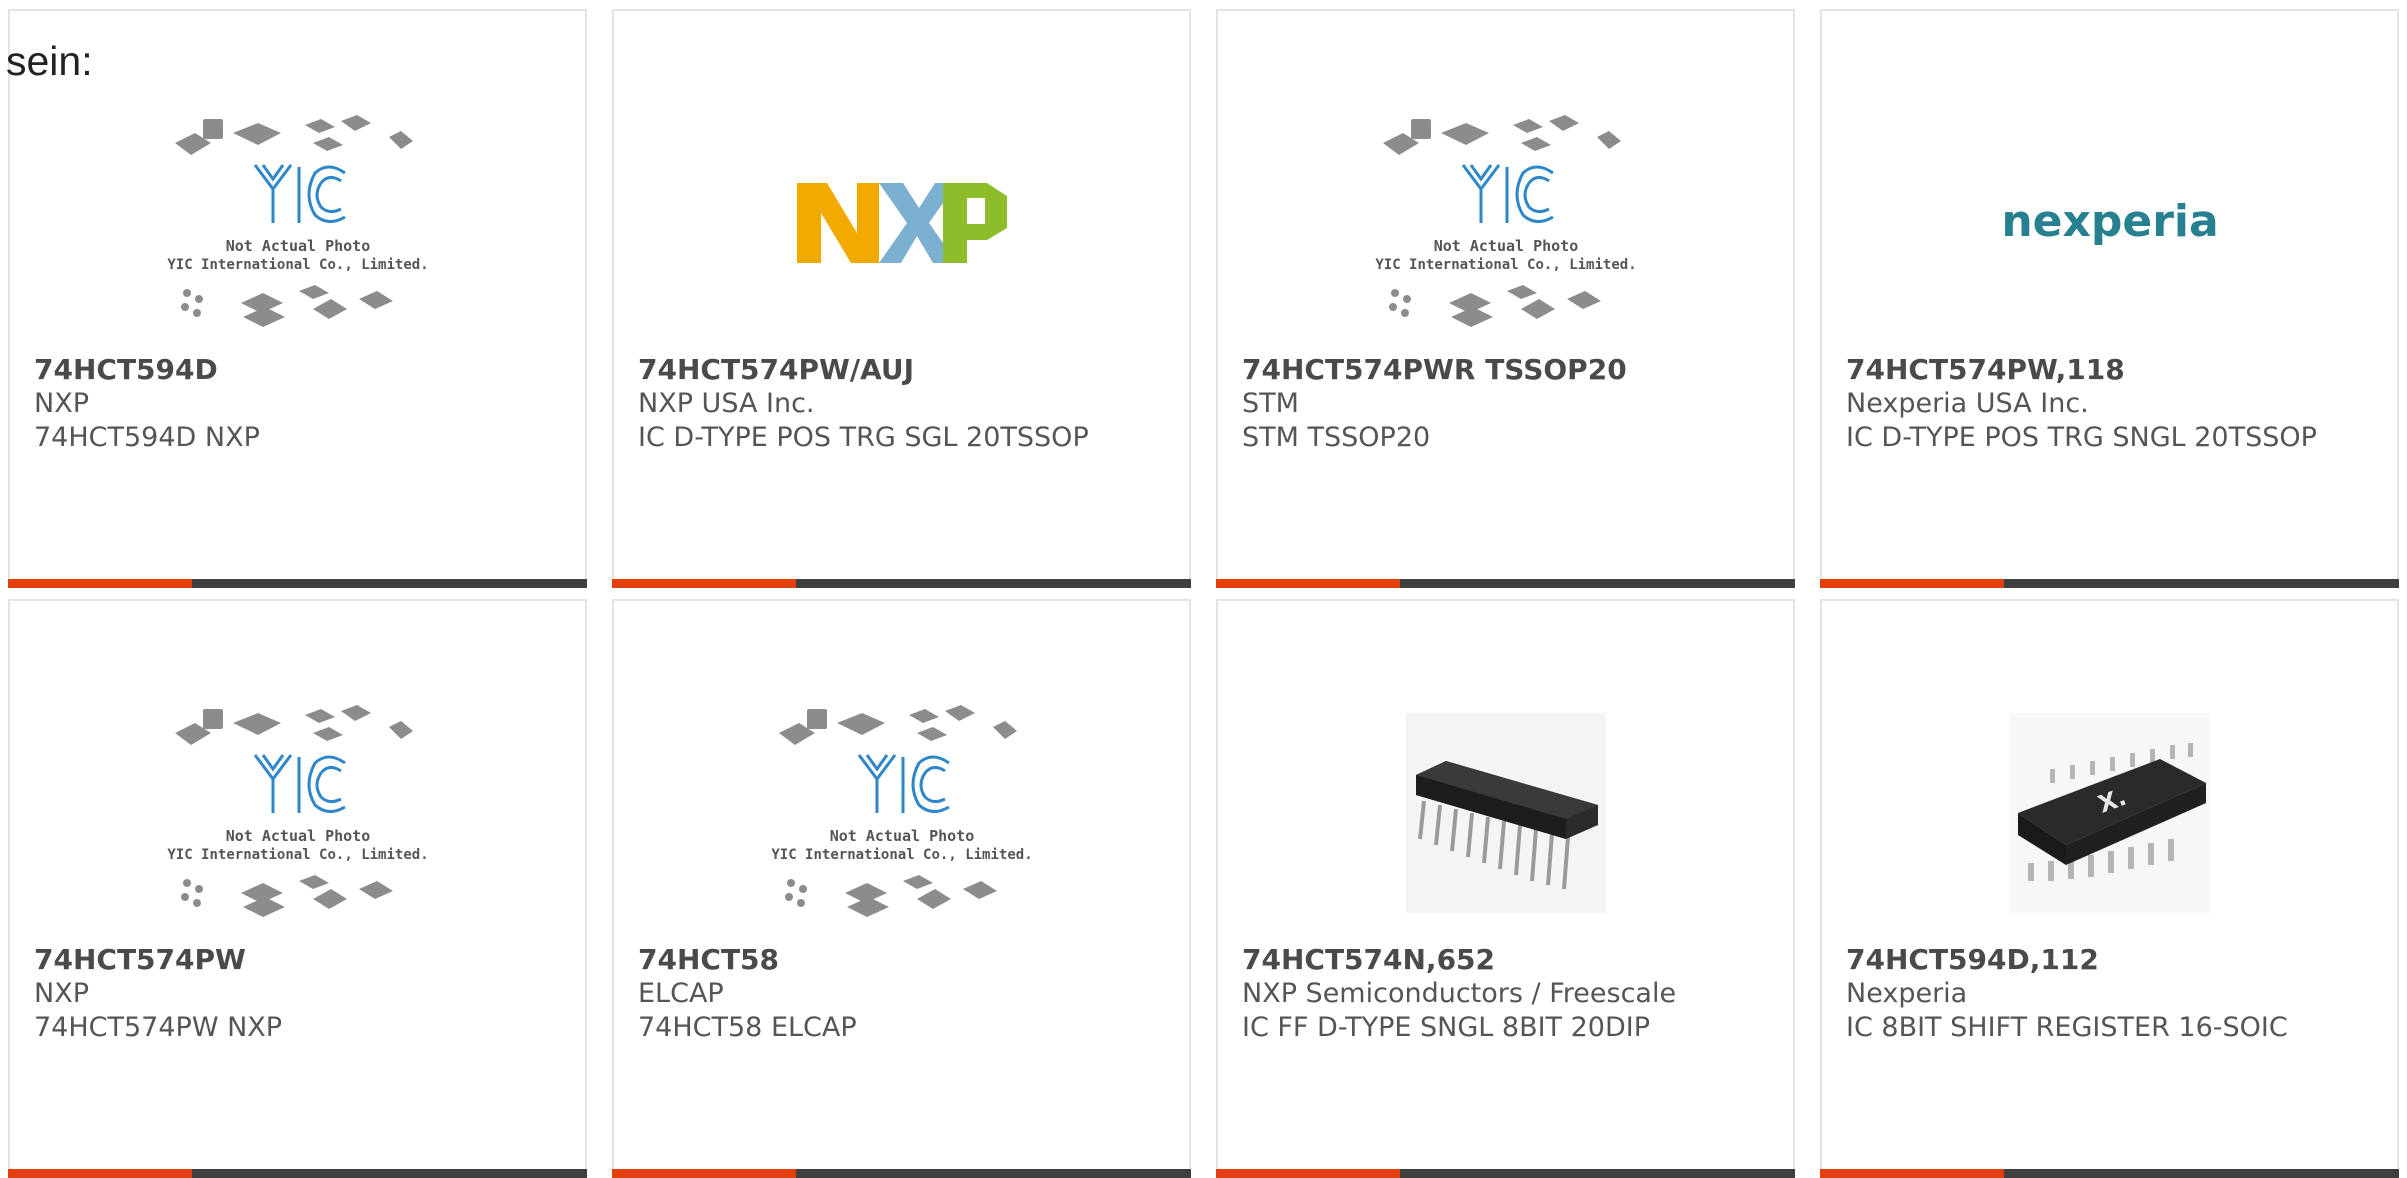 The width and height of the screenshot is (2407, 1178). I want to click on product-description: IC D-TYPE POS TRG SNGL 20TSSOP, so click(2081, 437).